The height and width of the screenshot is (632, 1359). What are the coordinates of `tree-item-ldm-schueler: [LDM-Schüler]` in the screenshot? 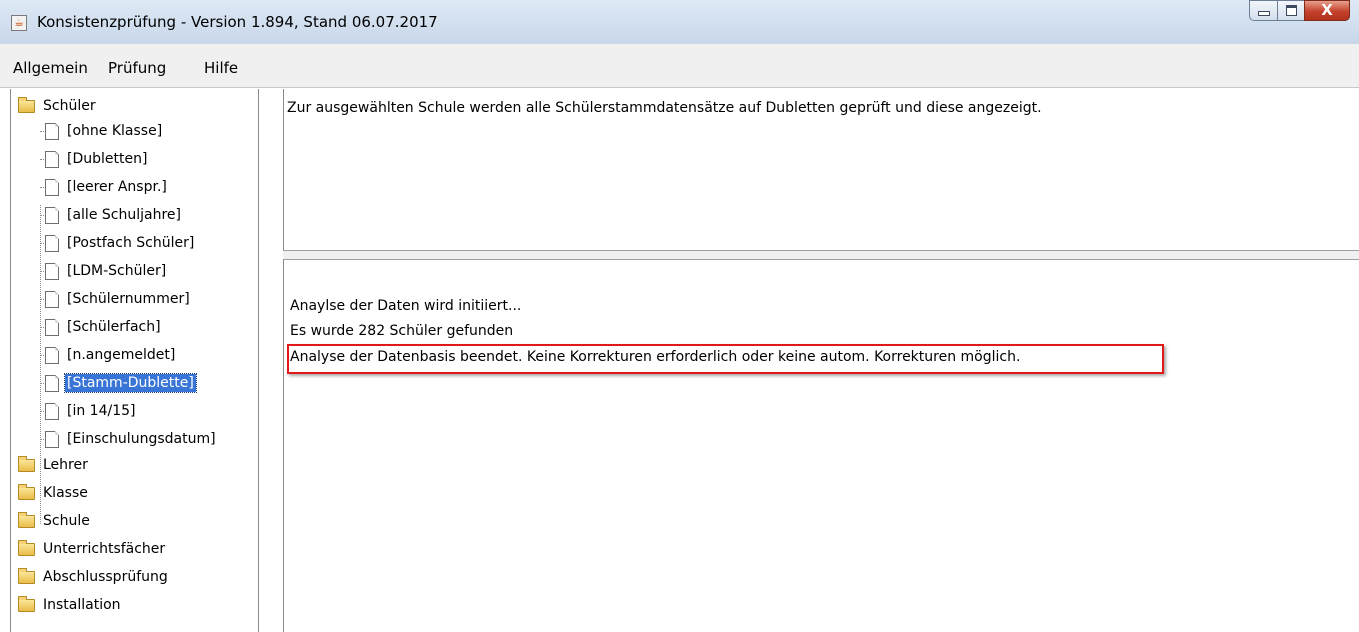 It's located at (106, 271).